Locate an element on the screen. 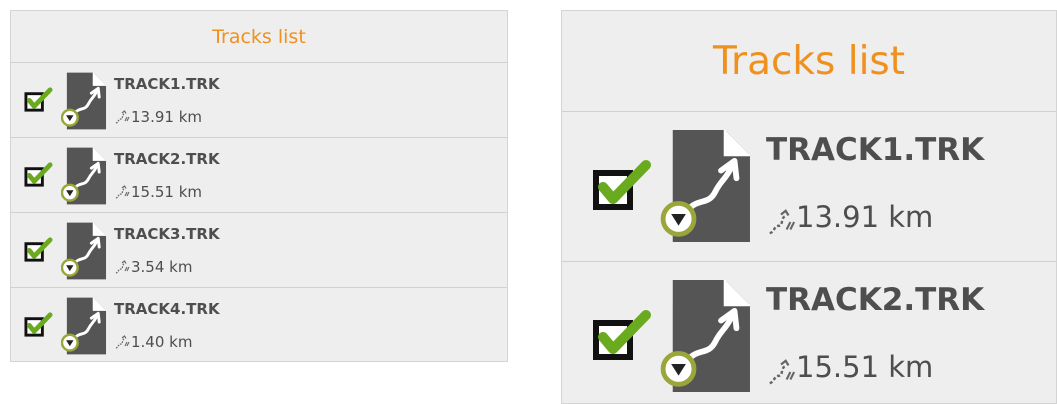 The width and height of the screenshot is (1057, 404). track-item: TRACK4.TRK 1.40 km is located at coordinates (259, 324).